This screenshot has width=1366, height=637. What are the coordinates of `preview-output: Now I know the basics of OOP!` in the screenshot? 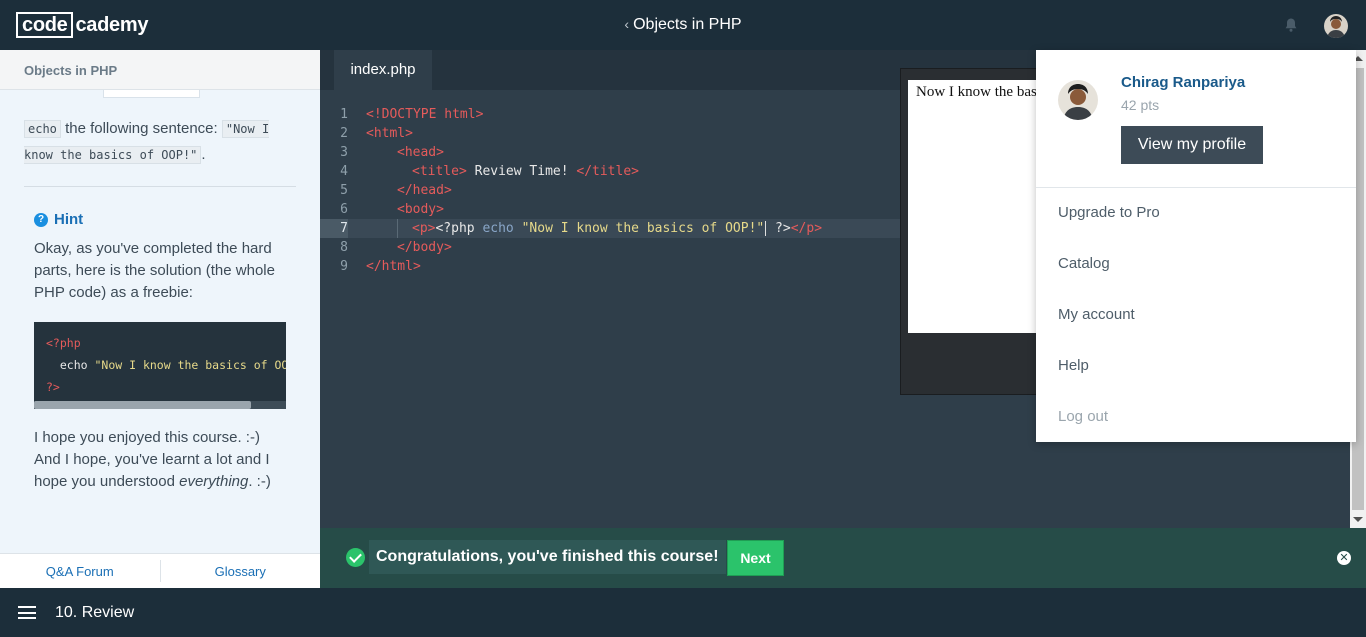 It's located at (973, 206).